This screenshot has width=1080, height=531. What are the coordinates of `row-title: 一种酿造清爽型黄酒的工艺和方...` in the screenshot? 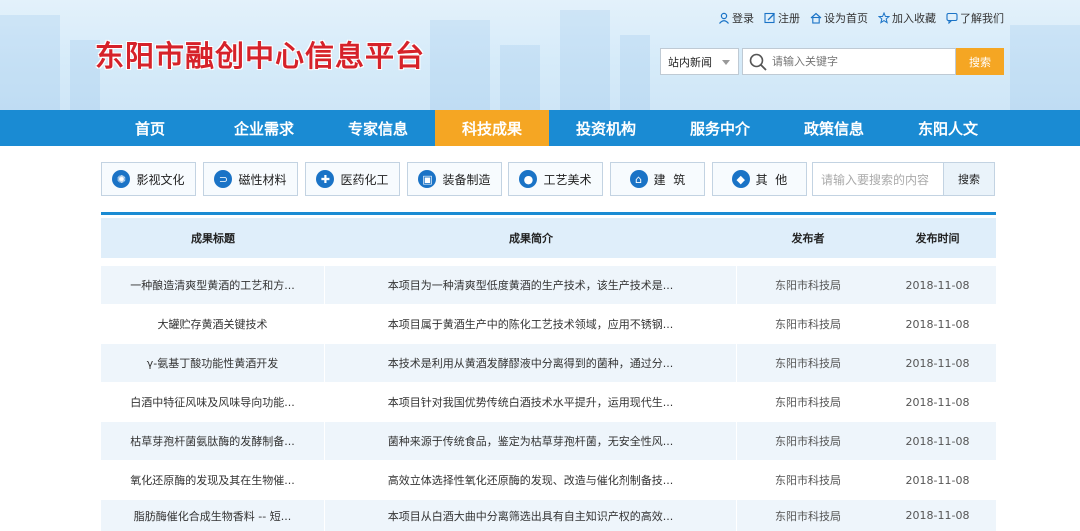 It's located at (213, 285).